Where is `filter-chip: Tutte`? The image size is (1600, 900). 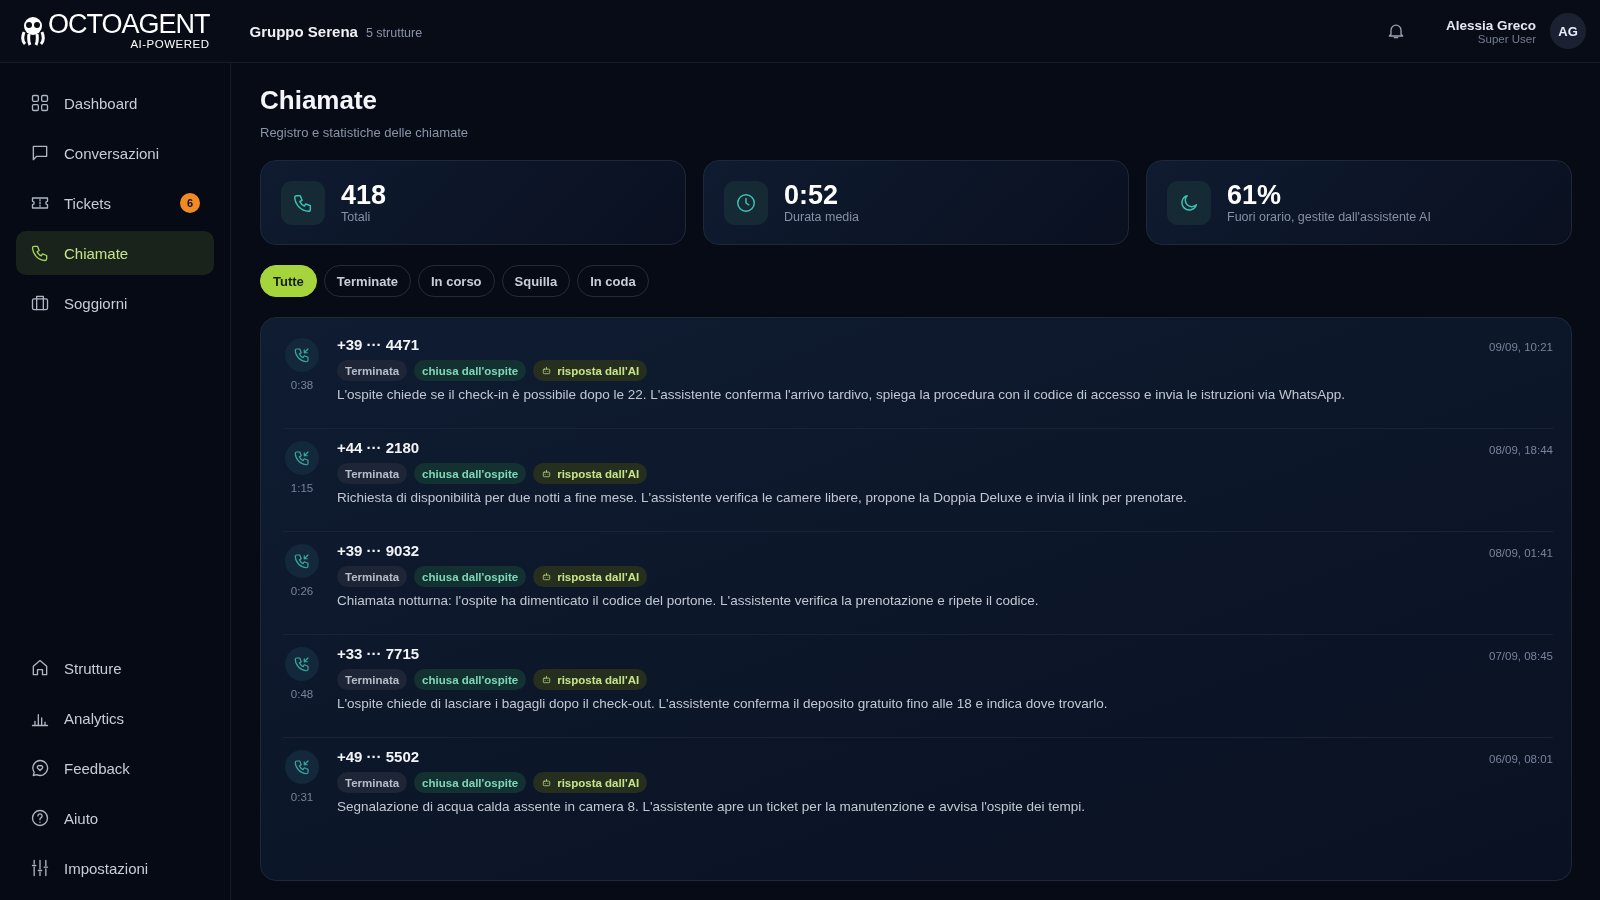
filter-chip: Tutte is located at coordinates (288, 281).